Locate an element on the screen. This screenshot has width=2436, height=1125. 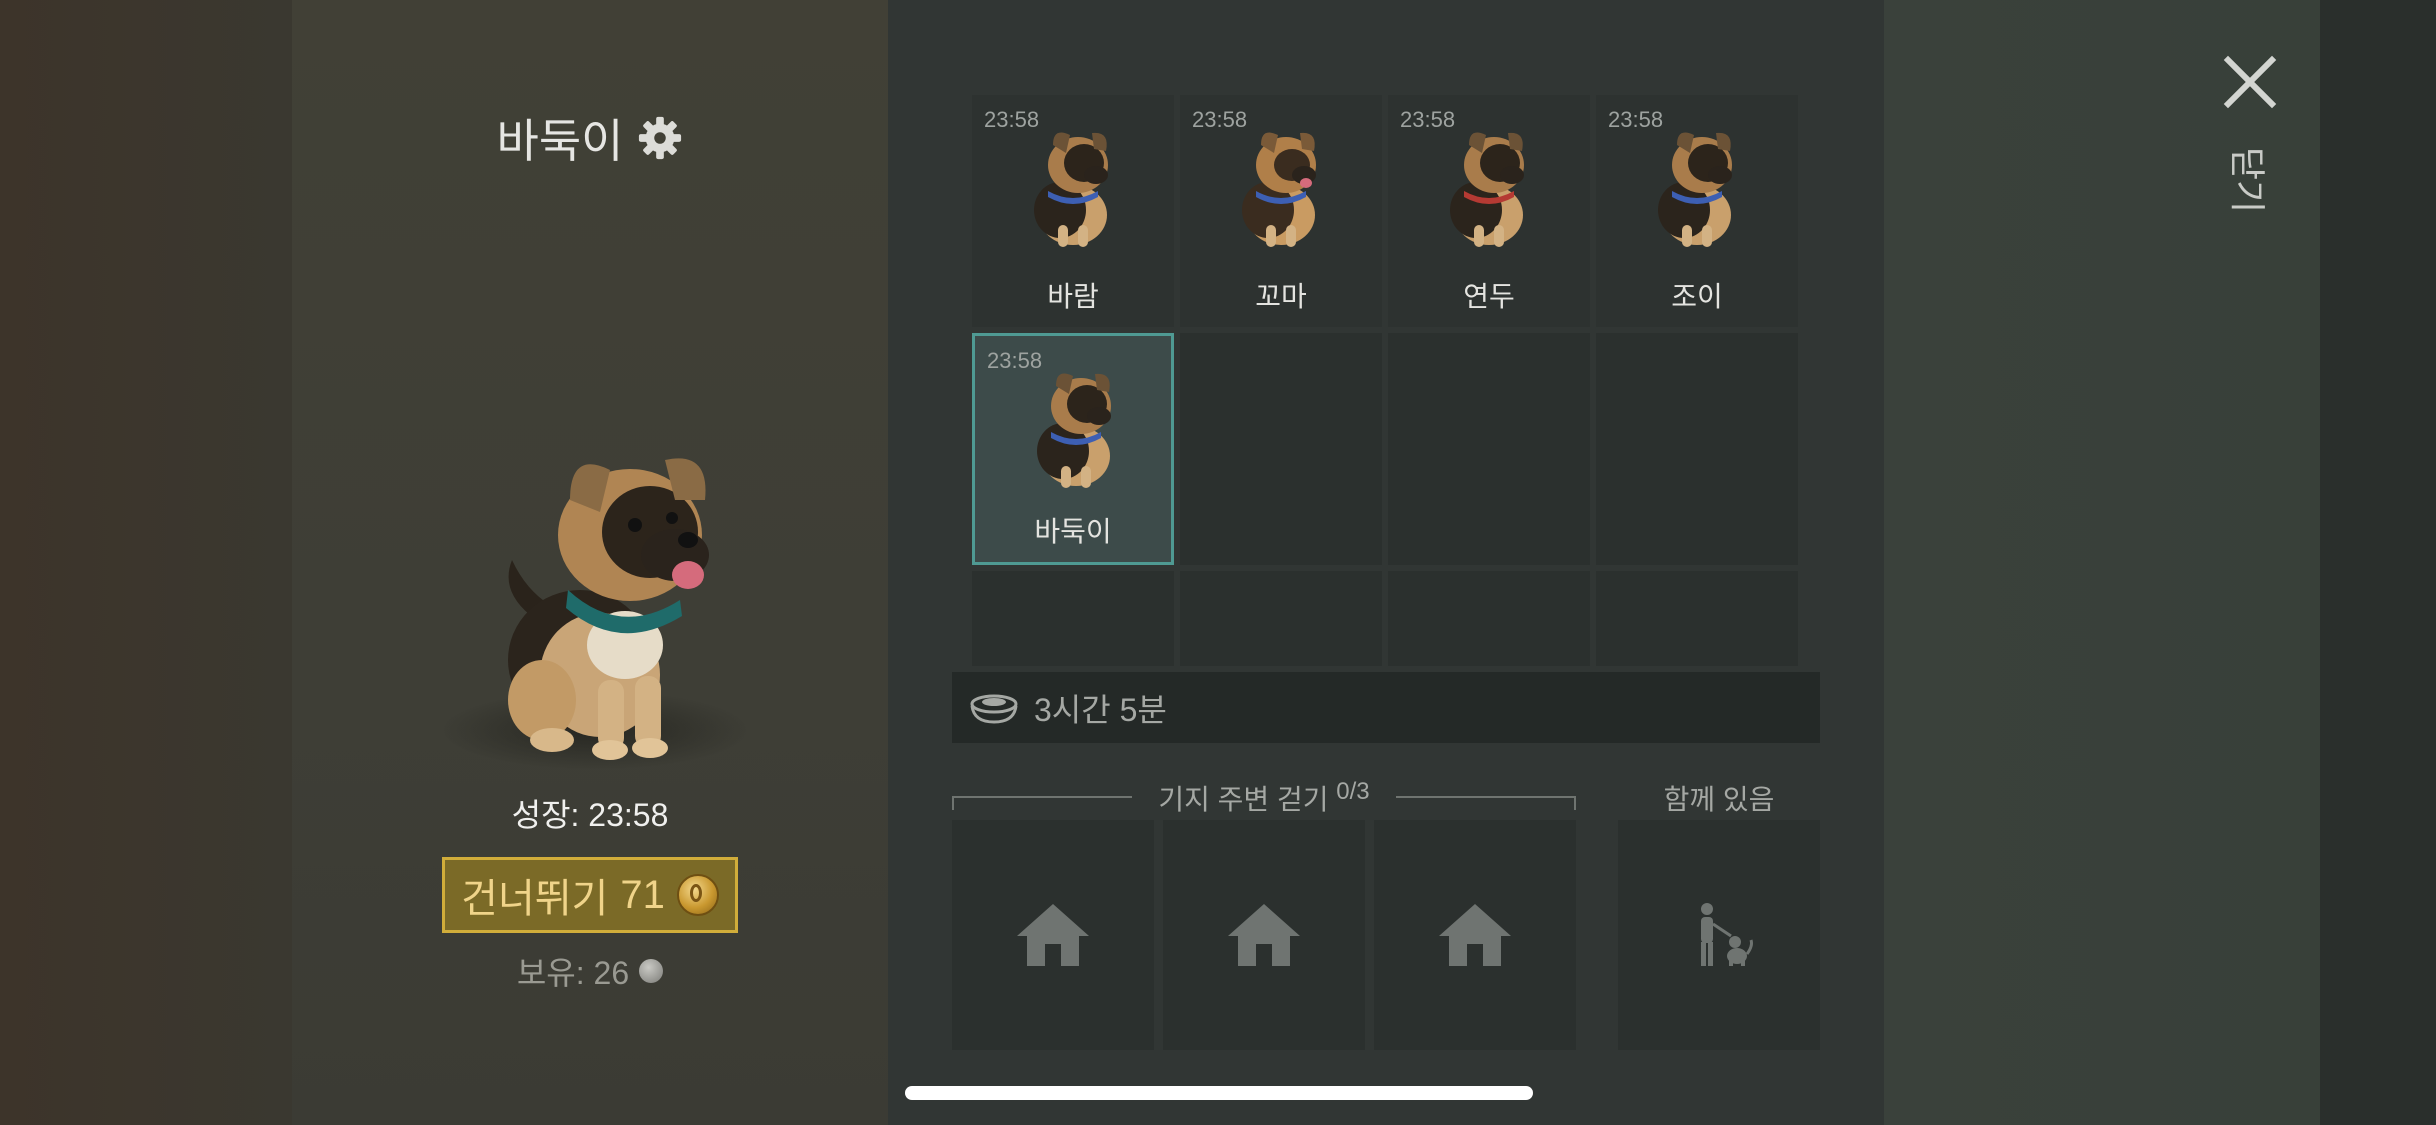
pet-title: 바둑이 is located at coordinates (590, 138).